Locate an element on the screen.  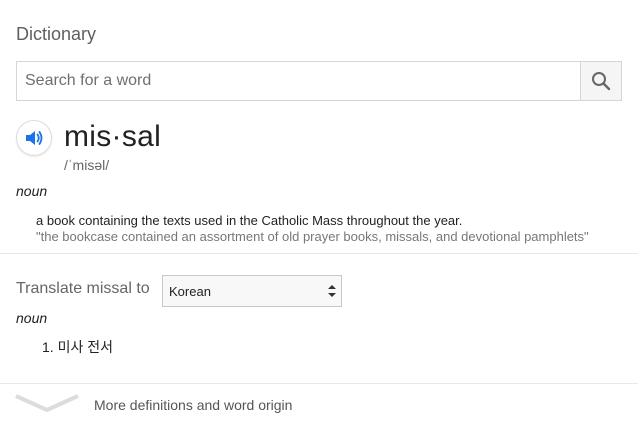
search-input is located at coordinates (298, 81).